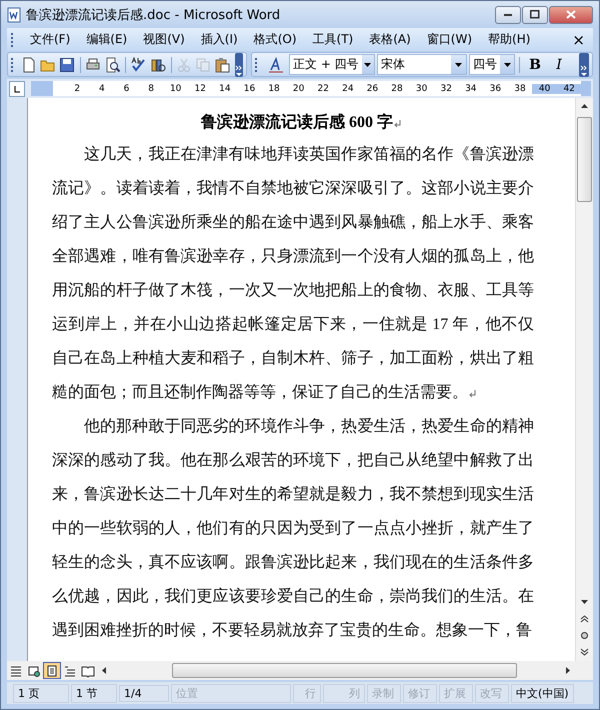 This screenshot has height=710, width=600. What do you see at coordinates (578, 39) in the screenshot?
I see `close-document-button: ×` at bounding box center [578, 39].